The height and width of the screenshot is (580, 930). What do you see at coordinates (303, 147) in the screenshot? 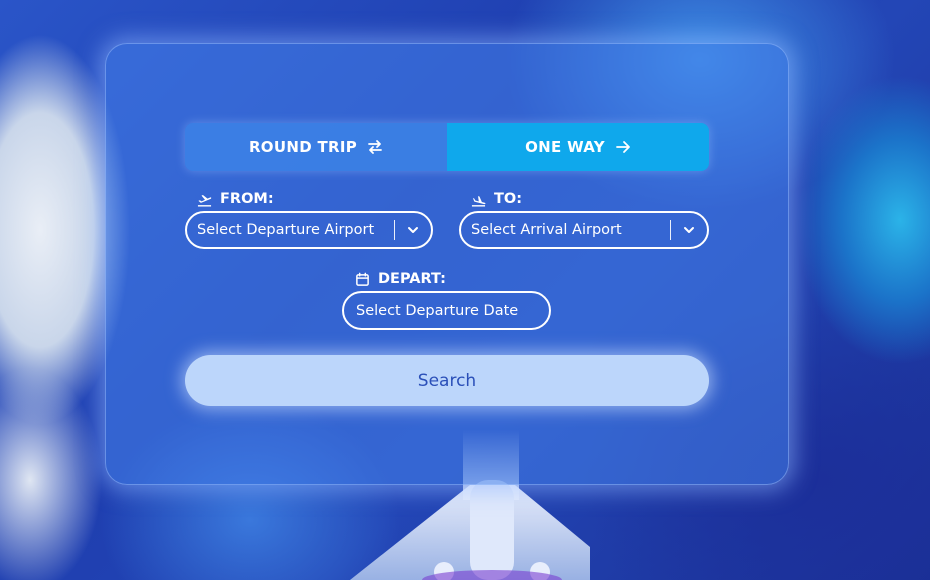
I see `round-trip-label: ROUND TRIP` at bounding box center [303, 147].